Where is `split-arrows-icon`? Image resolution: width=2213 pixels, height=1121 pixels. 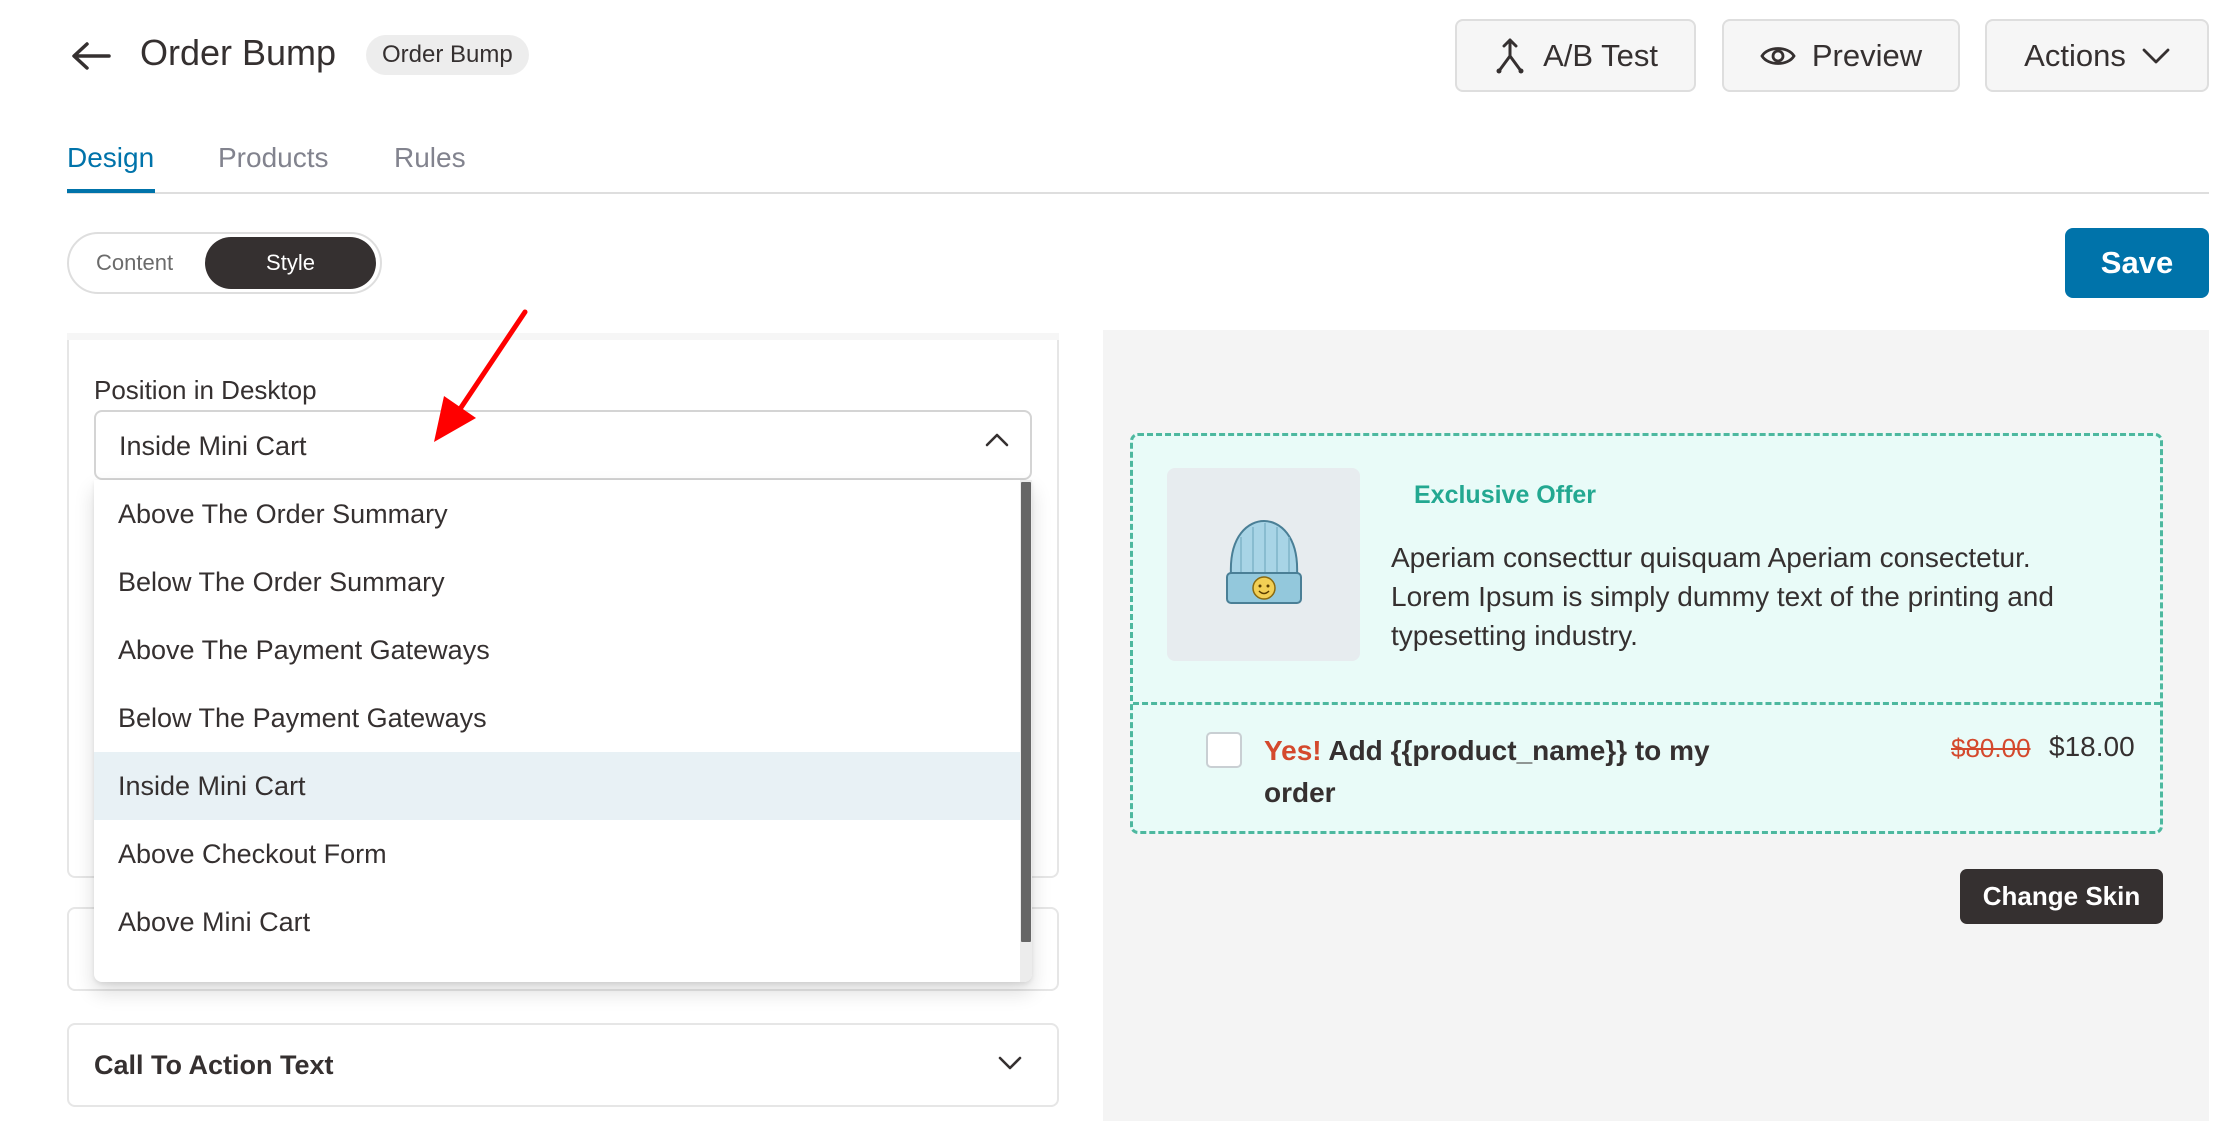
split-arrows-icon is located at coordinates (1510, 55).